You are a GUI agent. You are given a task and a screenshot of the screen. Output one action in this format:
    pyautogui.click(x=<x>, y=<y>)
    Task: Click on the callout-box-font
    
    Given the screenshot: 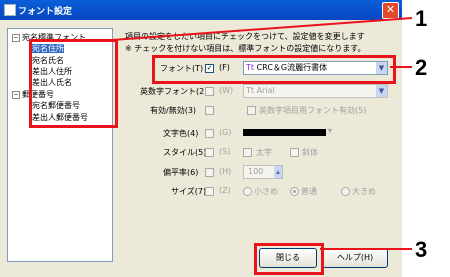 What is the action you would take?
    pyautogui.click(x=274, y=69)
    